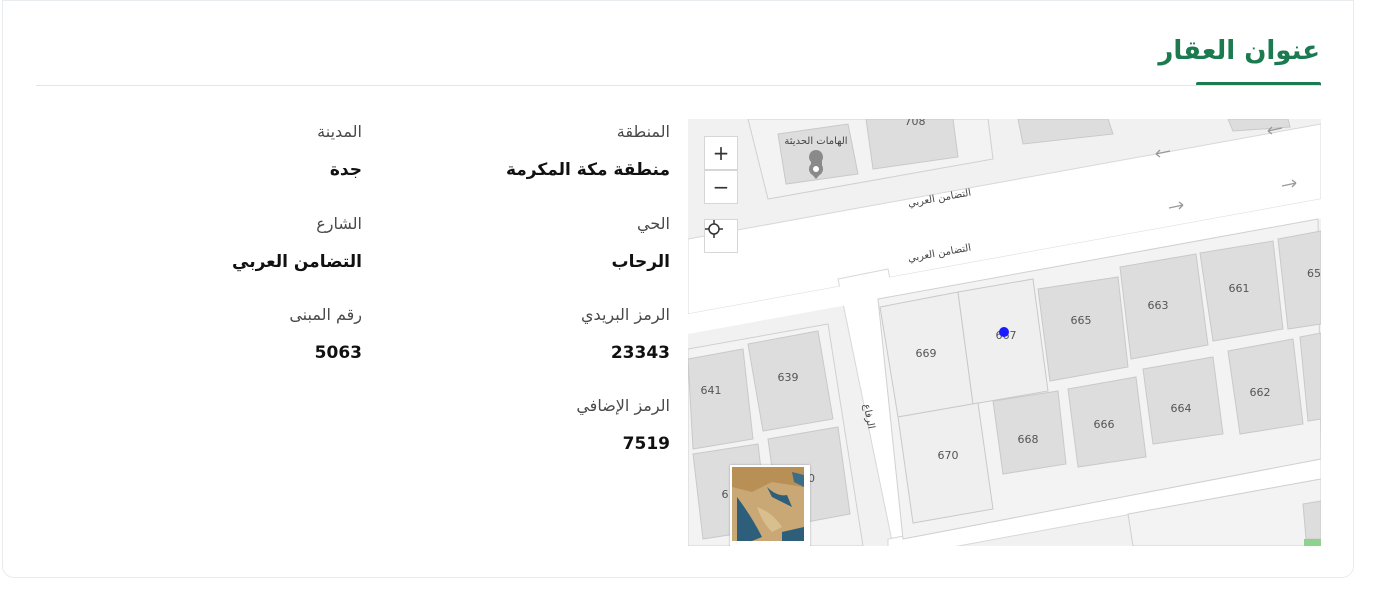 This screenshot has height=600, width=1397. Describe the element at coordinates (948, 455) in the screenshot. I see `parcel-label: 670` at that location.